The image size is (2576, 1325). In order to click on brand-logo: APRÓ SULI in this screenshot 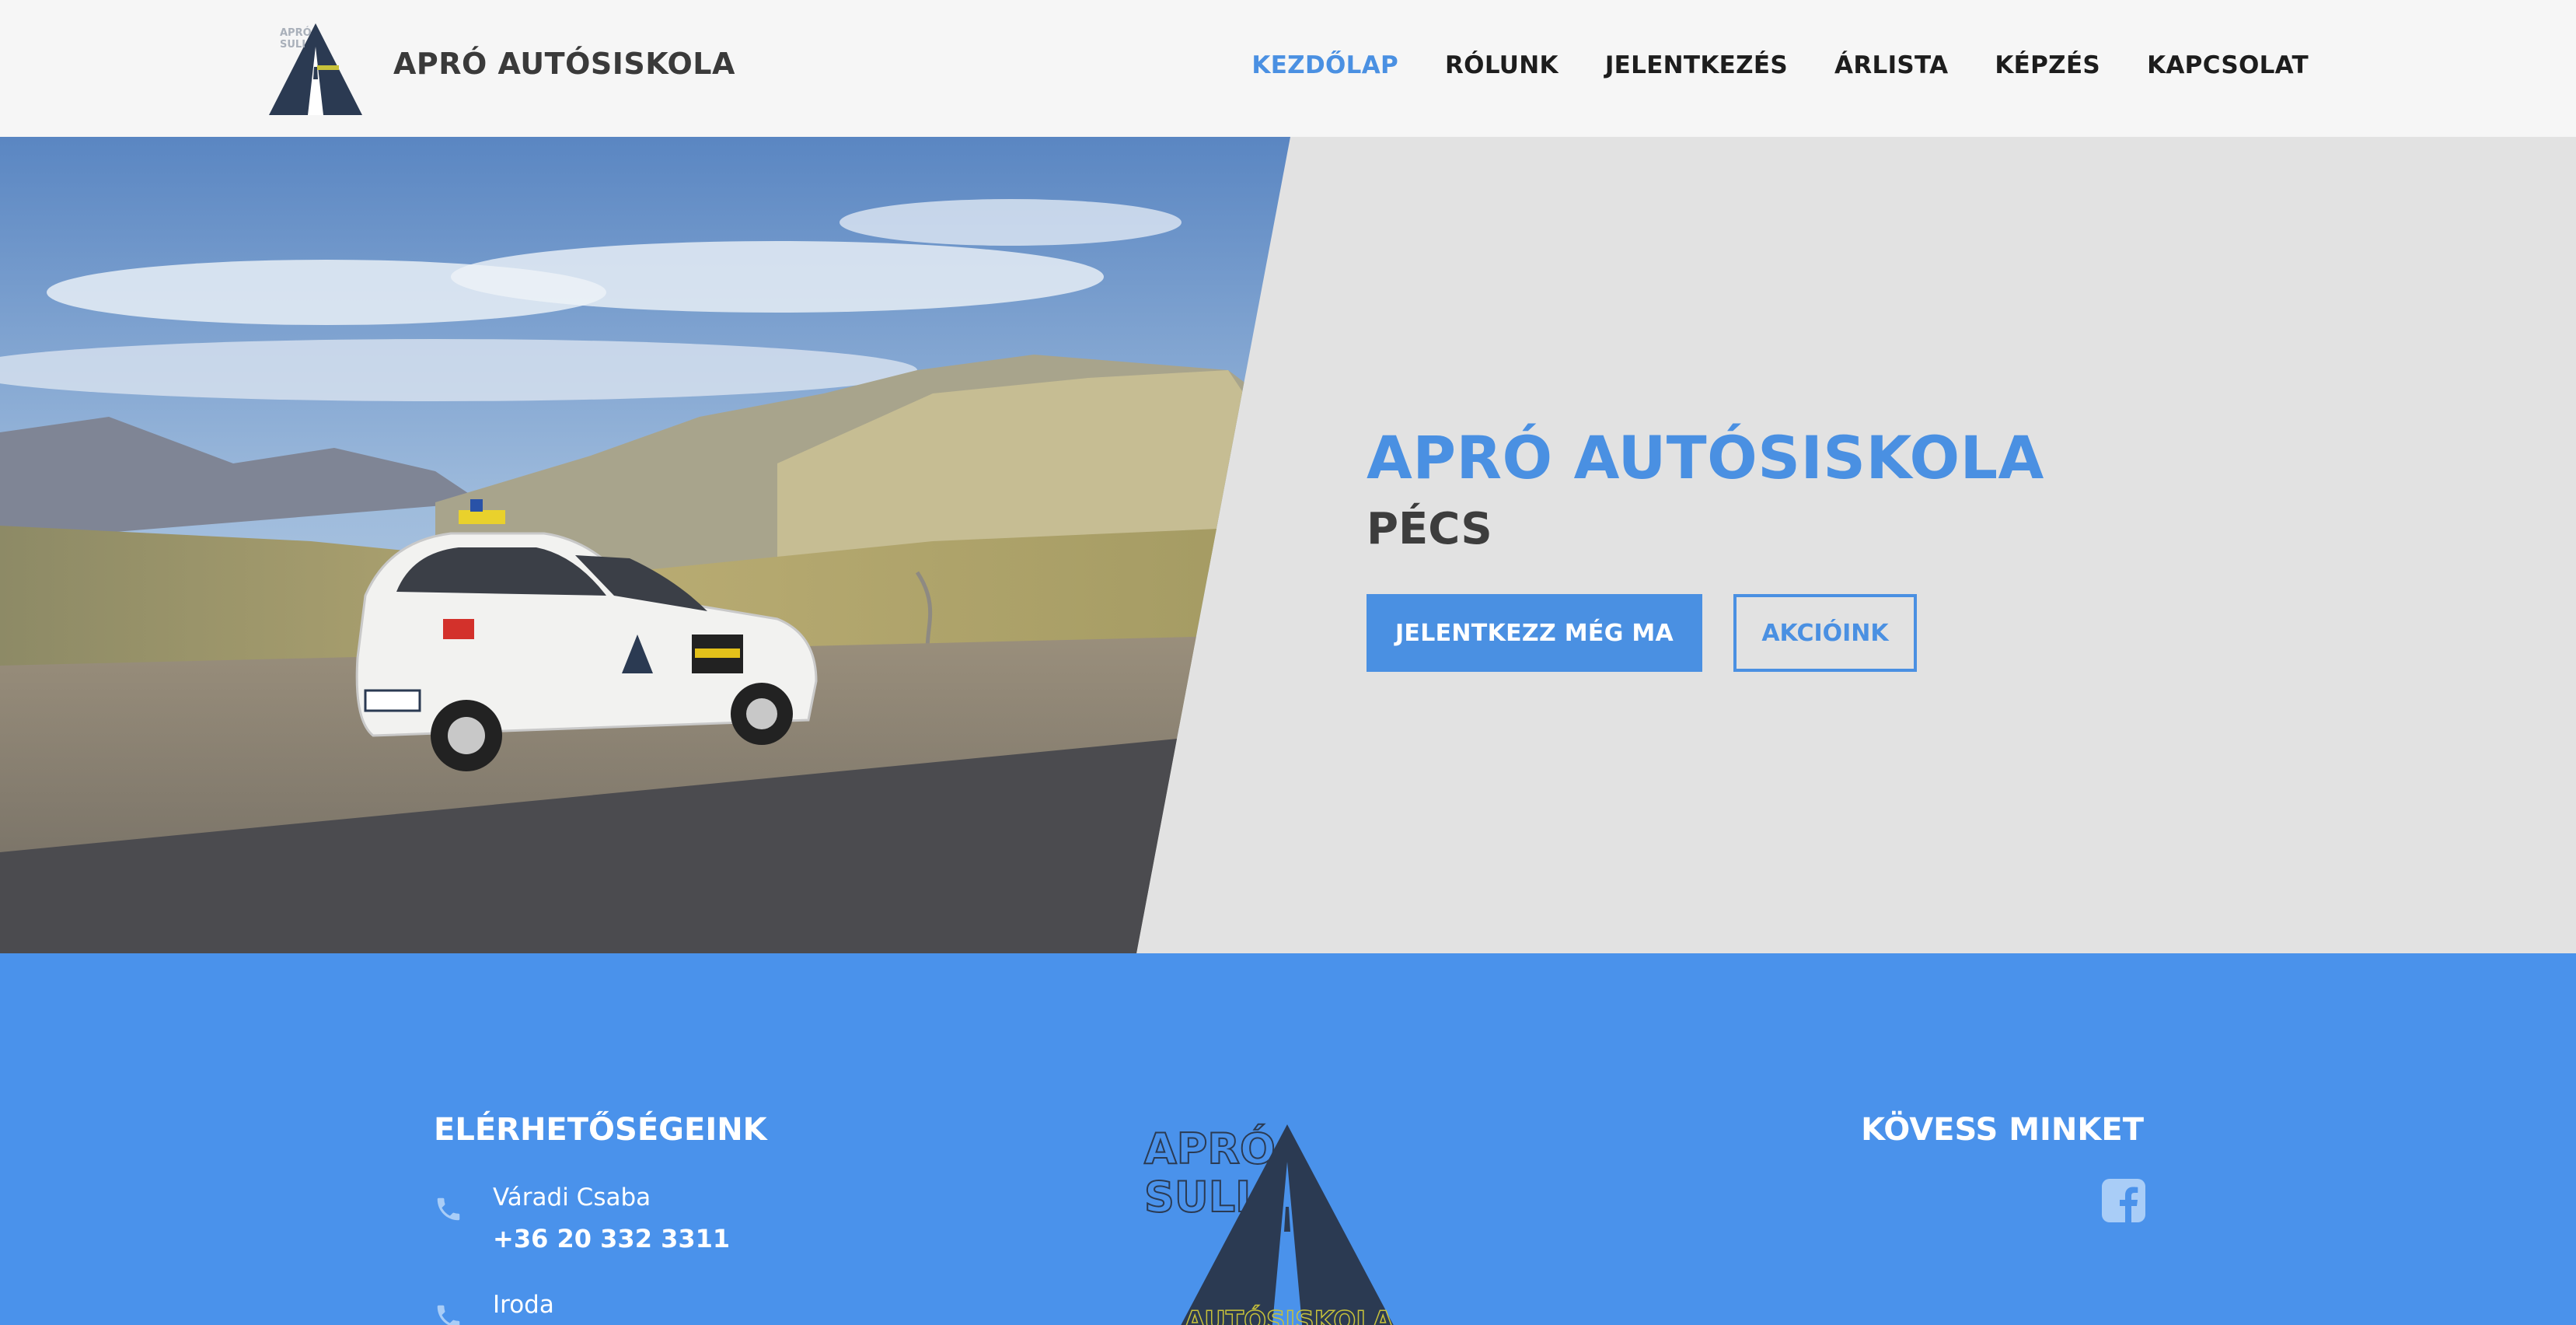, I will do `click(316, 69)`.